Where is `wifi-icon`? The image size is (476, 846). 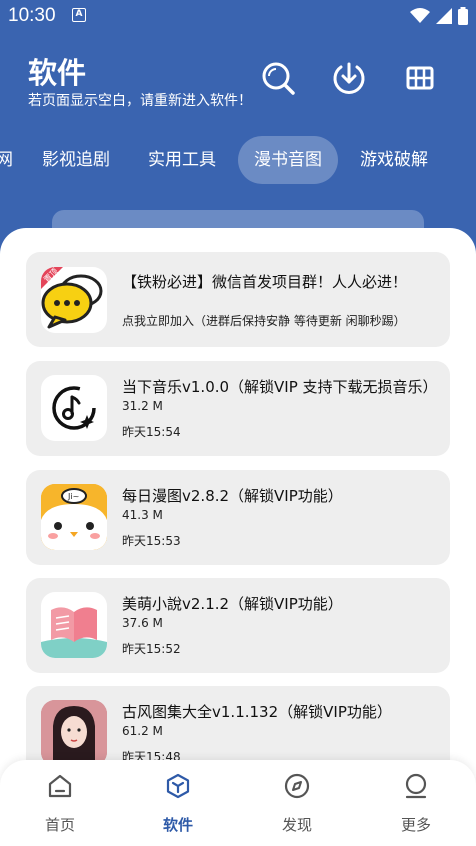
wifi-icon is located at coordinates (420, 15).